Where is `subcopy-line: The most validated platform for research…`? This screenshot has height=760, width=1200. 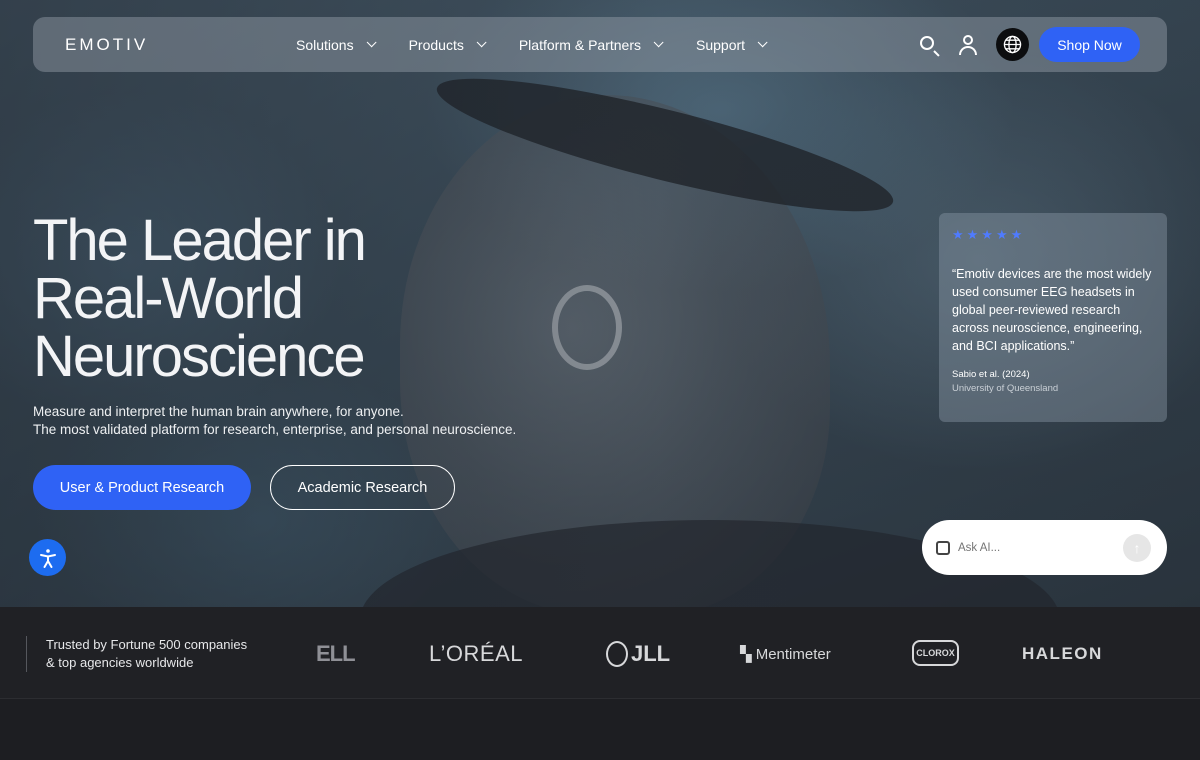
subcopy-line: The most validated platform for research… is located at coordinates (275, 429).